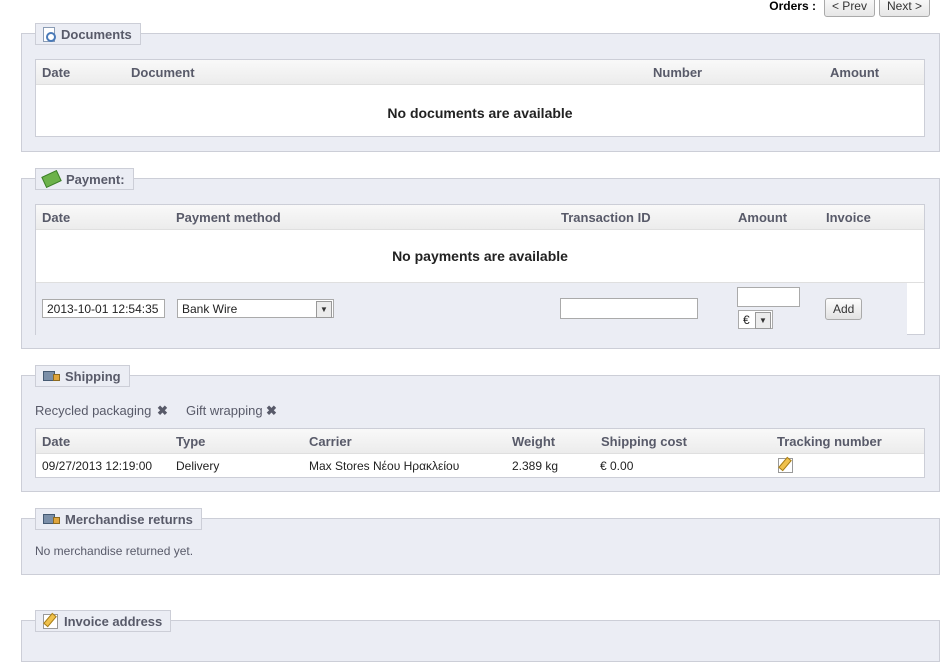 Image resolution: width=950 pixels, height=662 pixels. Describe the element at coordinates (480, 113) in the screenshot. I see `documents-empty-message: No documents are available` at that location.